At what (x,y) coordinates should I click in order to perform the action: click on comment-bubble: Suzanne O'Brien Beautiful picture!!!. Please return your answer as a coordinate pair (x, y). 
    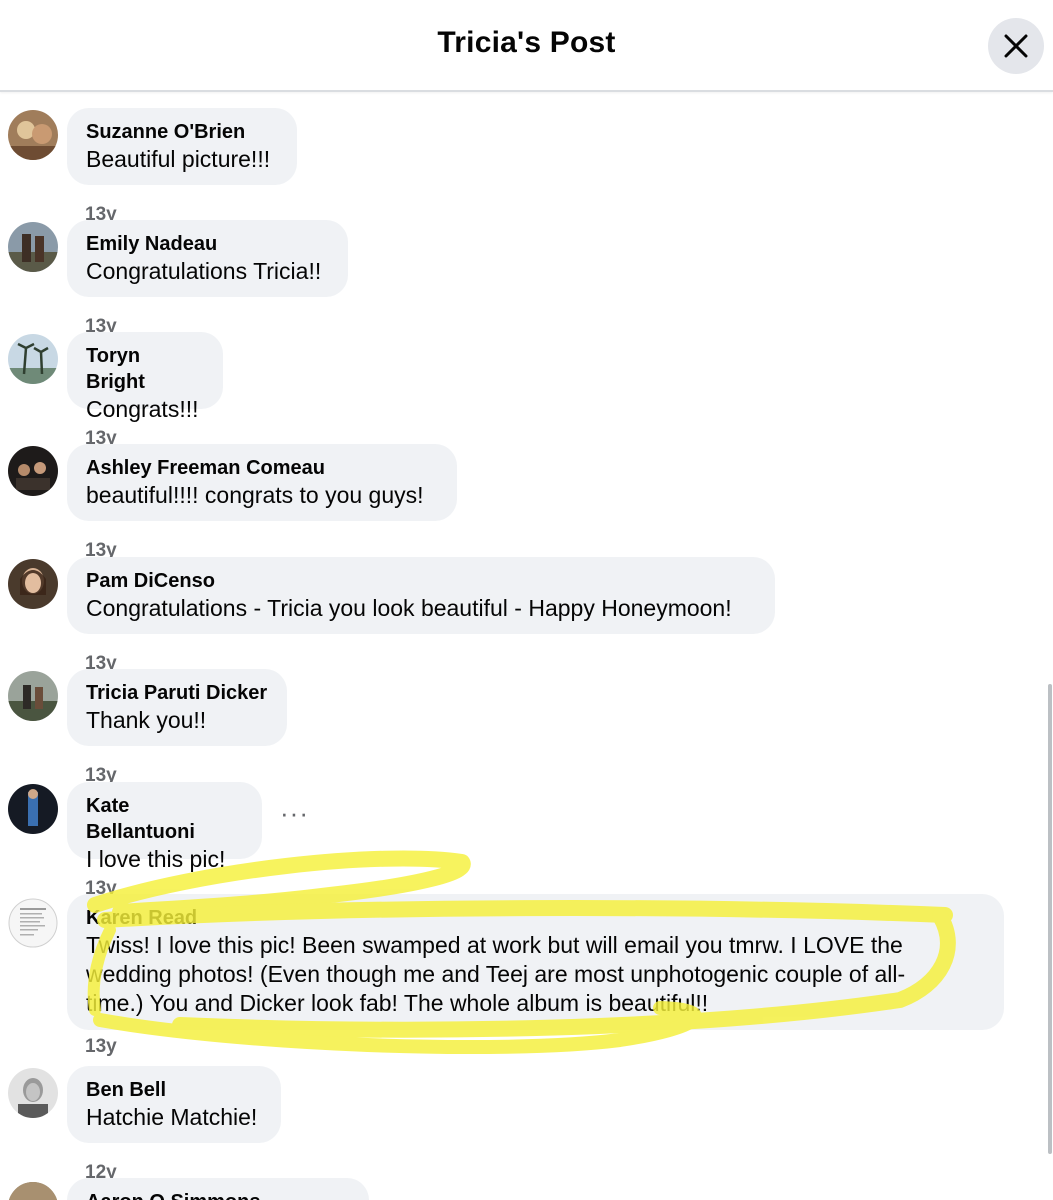
    Looking at the image, I should click on (182, 146).